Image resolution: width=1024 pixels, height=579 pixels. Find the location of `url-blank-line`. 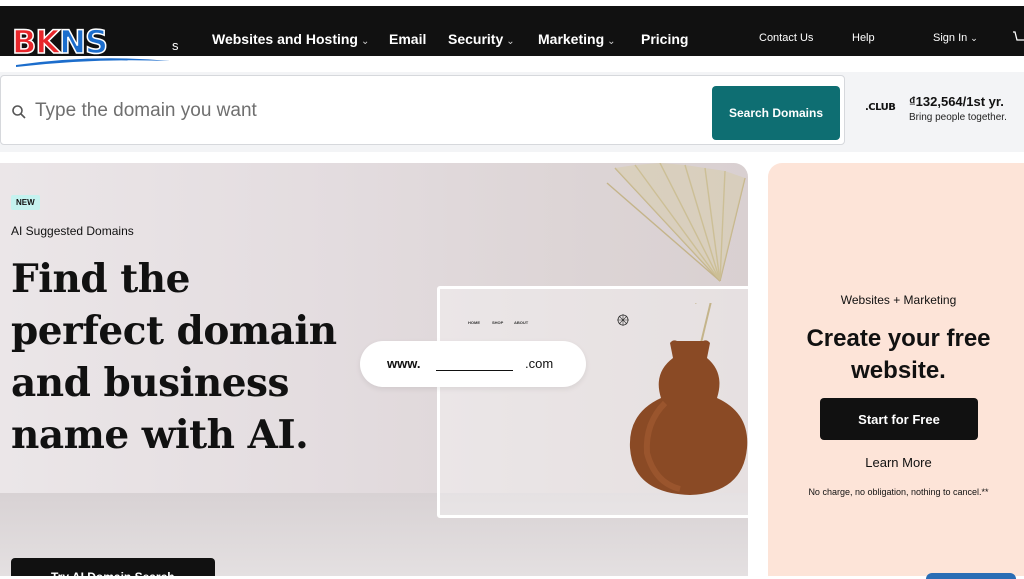

url-blank-line is located at coordinates (474, 370).